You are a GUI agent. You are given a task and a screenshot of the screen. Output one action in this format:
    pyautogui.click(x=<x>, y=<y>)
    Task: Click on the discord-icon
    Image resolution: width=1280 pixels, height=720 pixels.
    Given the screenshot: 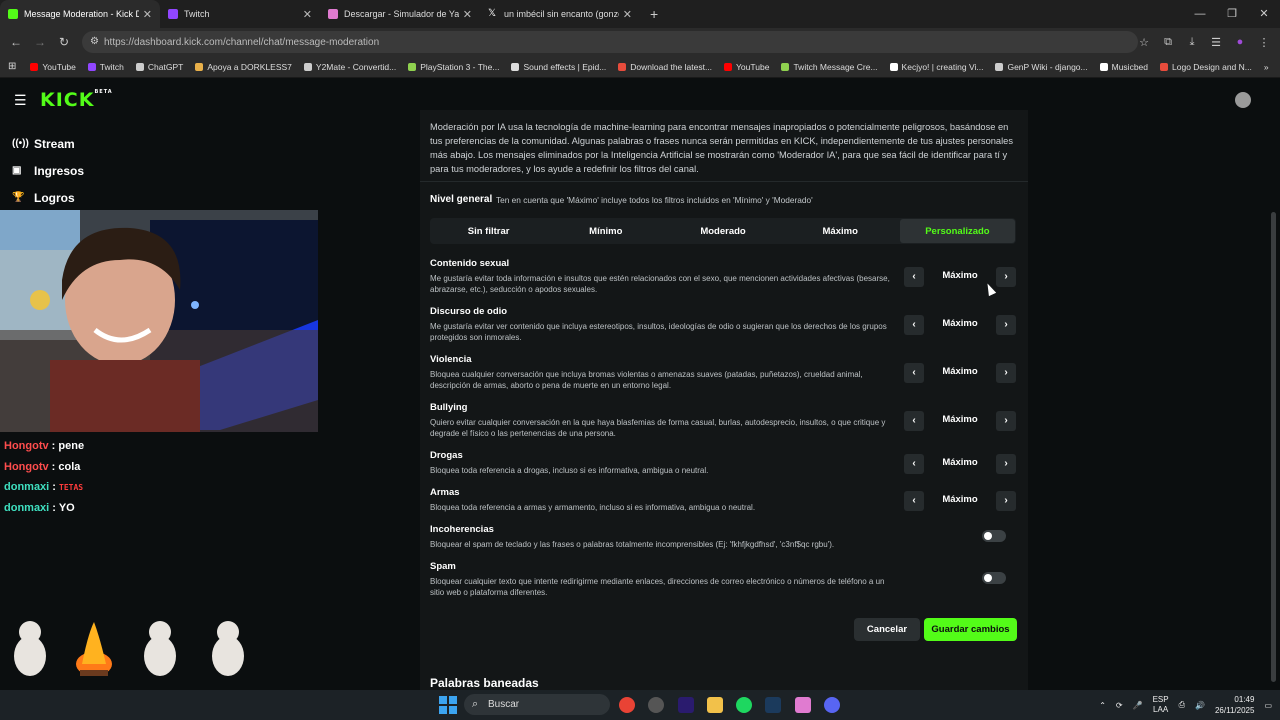 What is the action you would take?
    pyautogui.click(x=832, y=705)
    